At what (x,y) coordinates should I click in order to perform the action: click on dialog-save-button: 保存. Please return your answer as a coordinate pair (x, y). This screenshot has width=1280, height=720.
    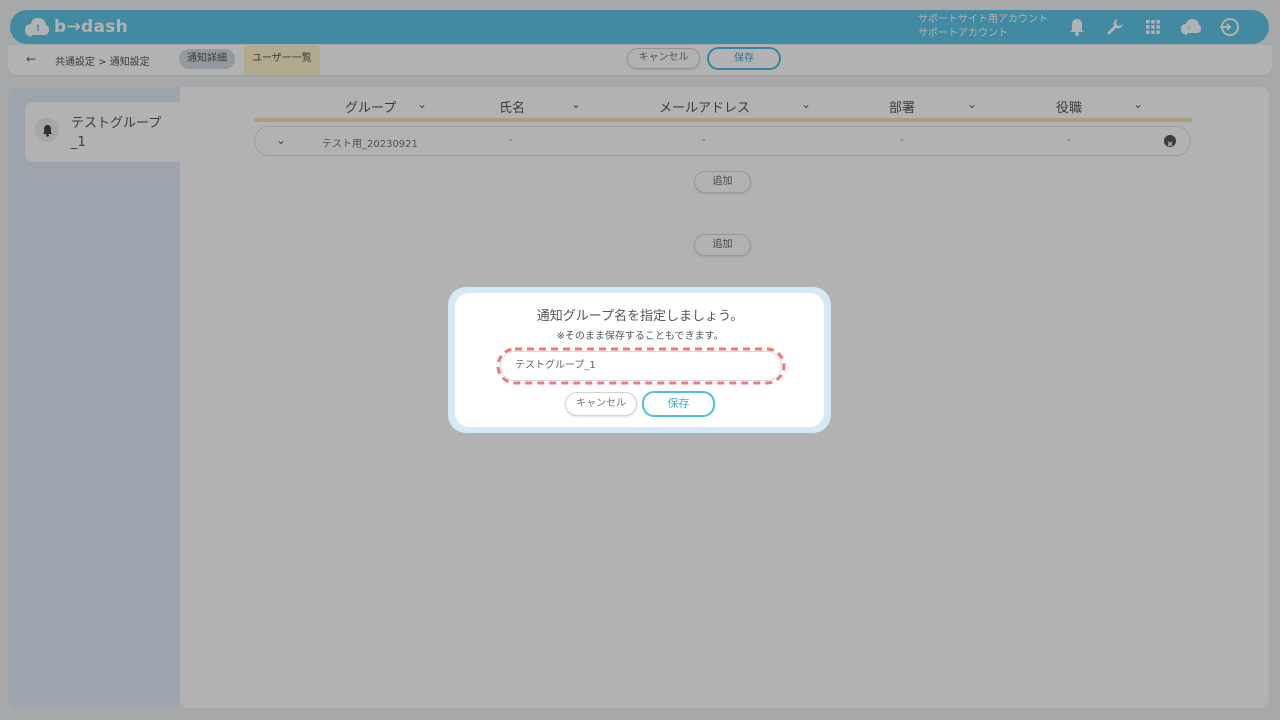
    Looking at the image, I should click on (678, 404).